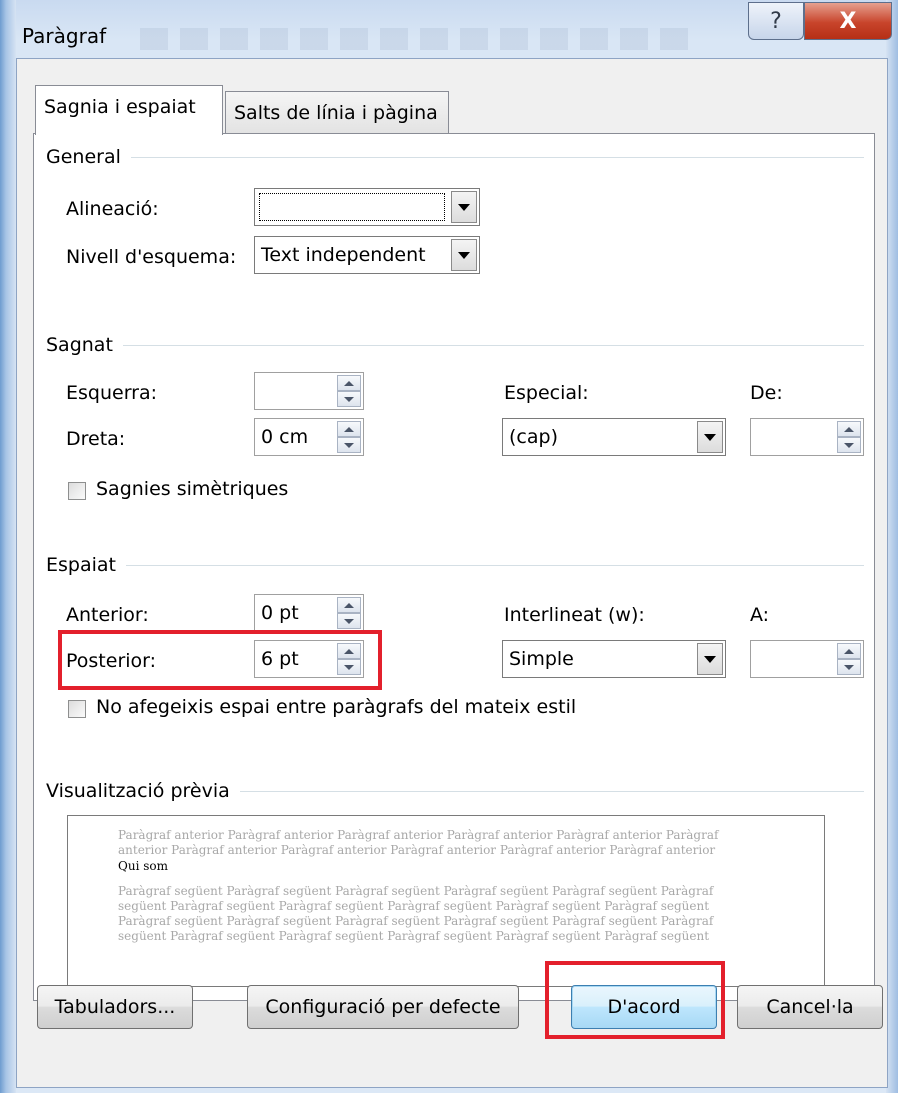  I want to click on section-espaiat: Espaiat, so click(455, 565).